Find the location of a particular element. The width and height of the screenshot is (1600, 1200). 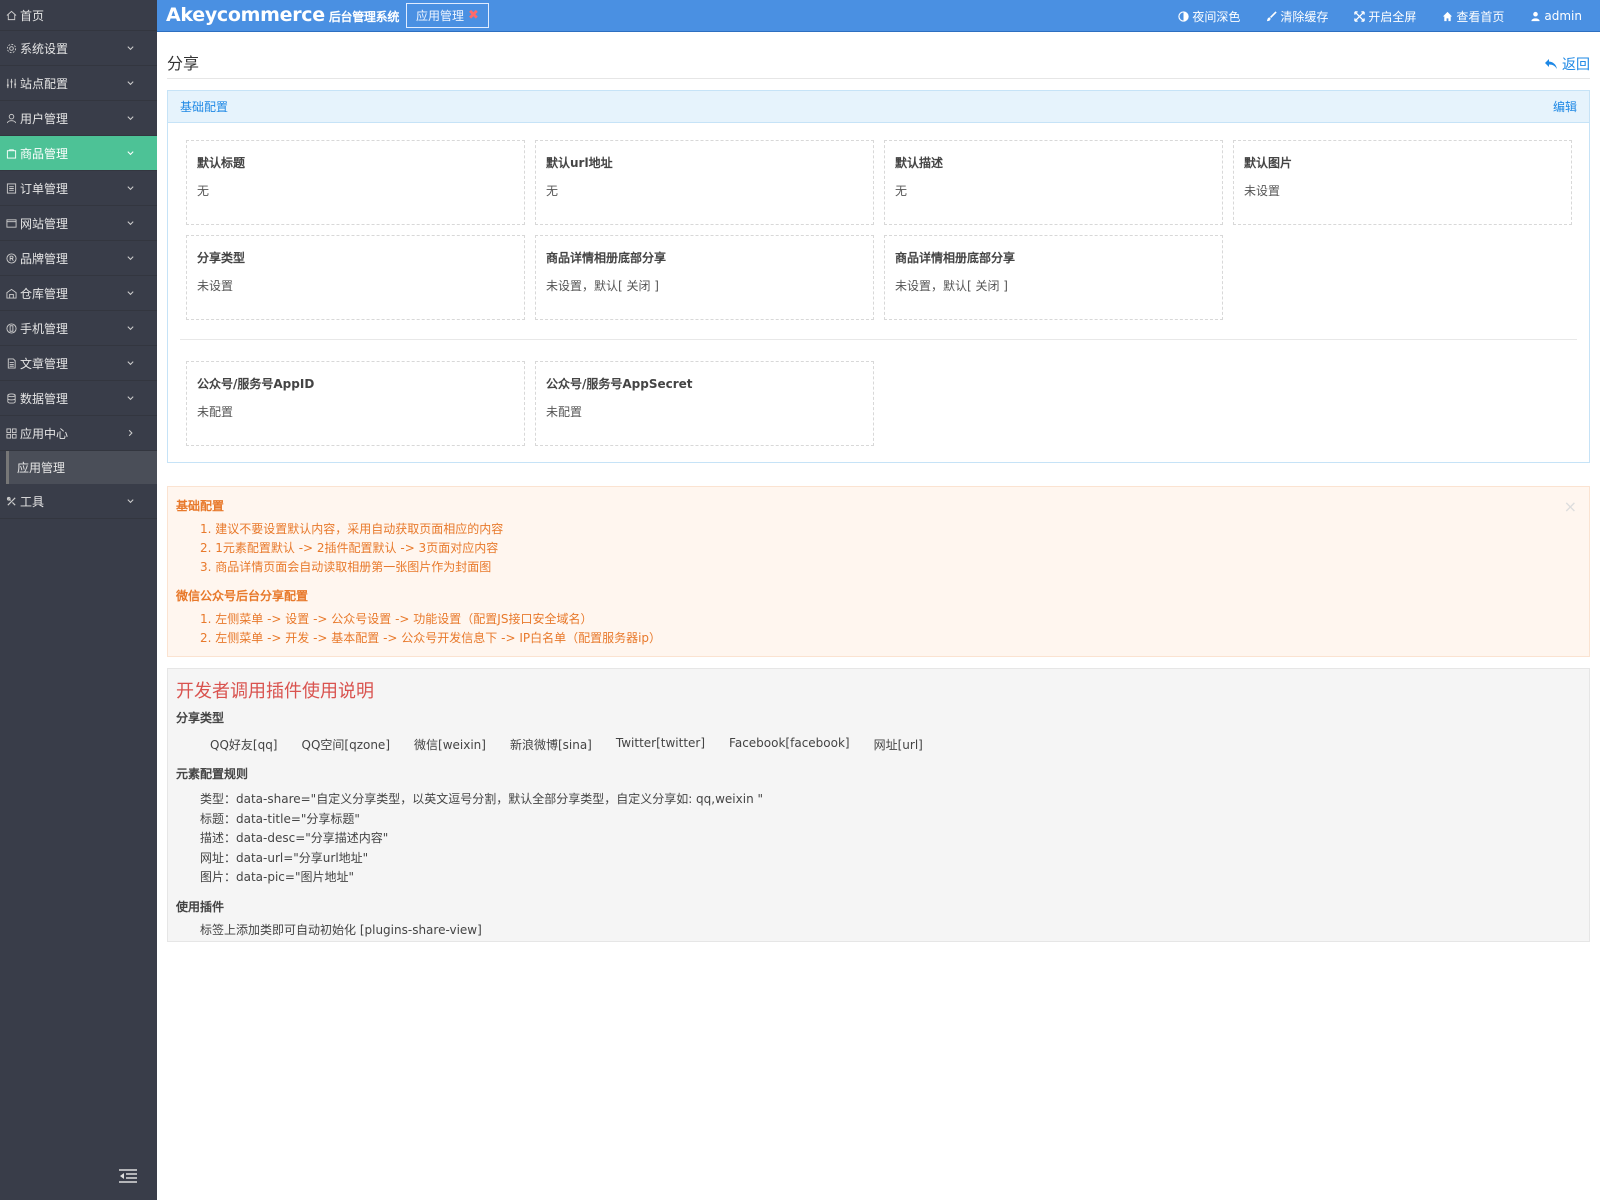

edit-button: 编辑 is located at coordinates (1565, 106).